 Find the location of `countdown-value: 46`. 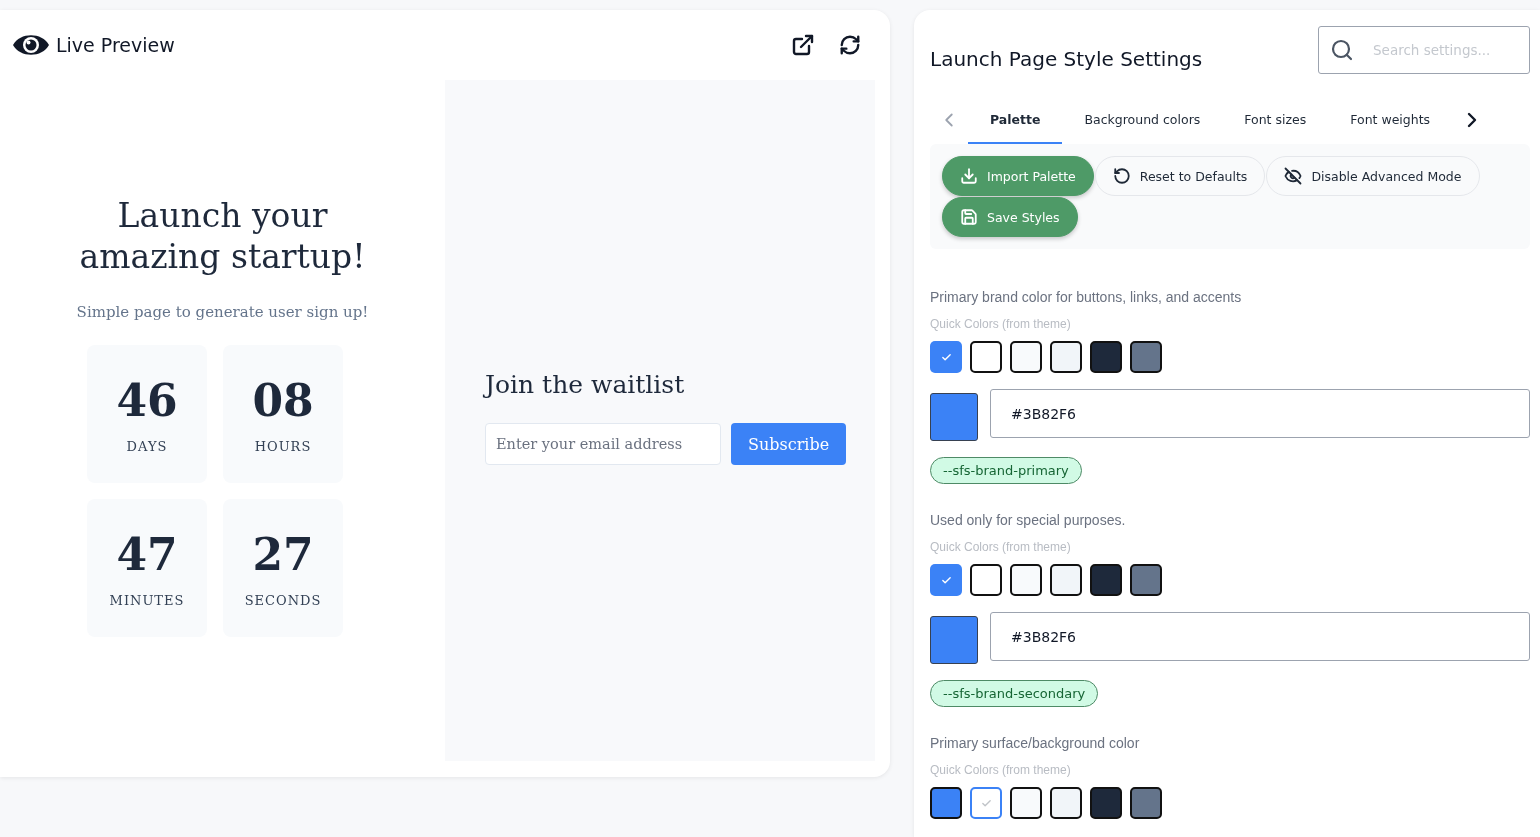

countdown-value: 46 is located at coordinates (147, 400).